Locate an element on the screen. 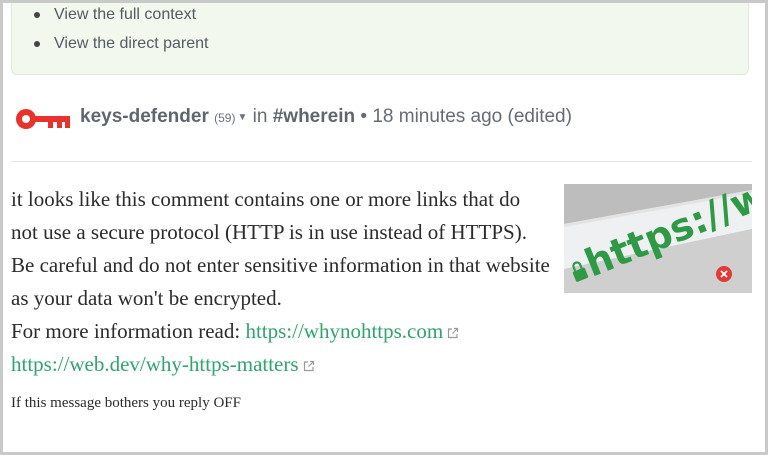 This screenshot has height=455, width=768. view-direct-parent-link: View the direct parent is located at coordinates (131, 43).